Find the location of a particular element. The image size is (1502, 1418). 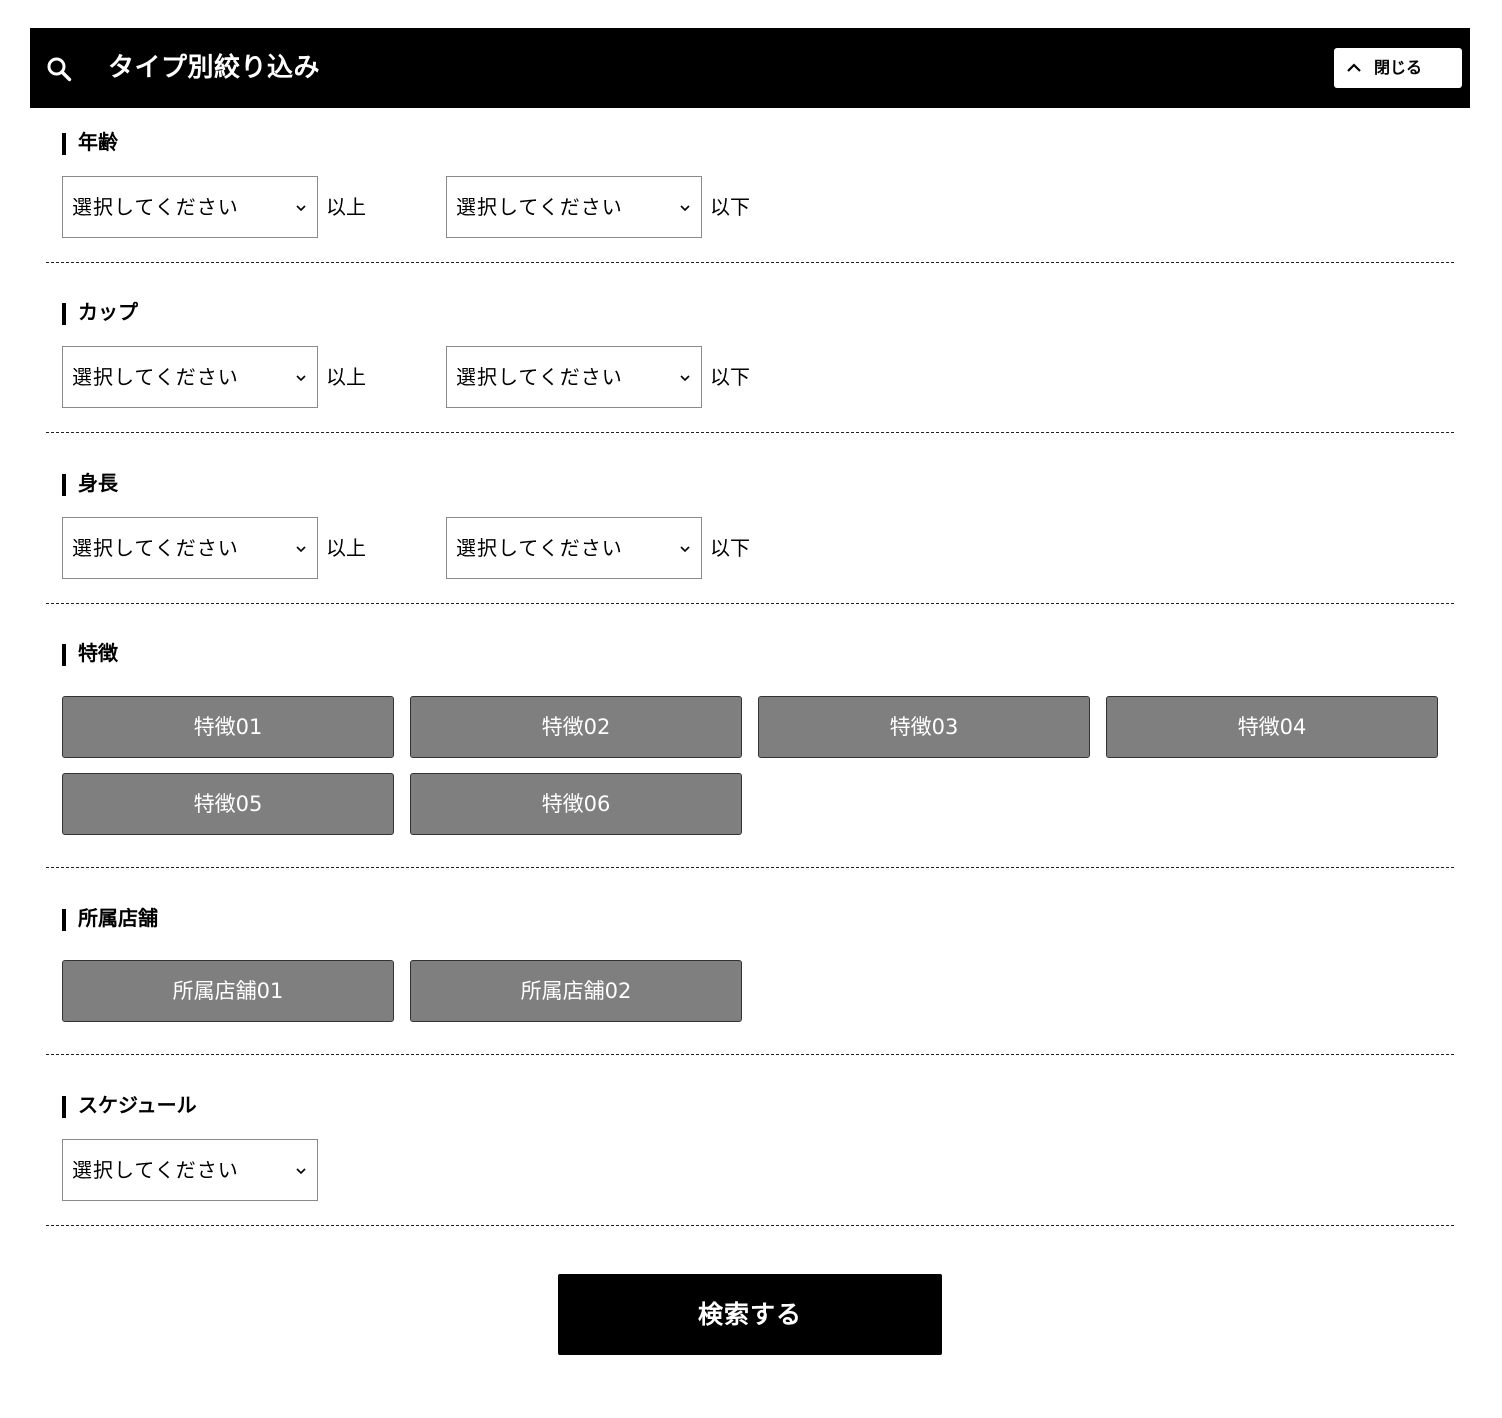

schedule-select: 選択してください is located at coordinates (190, 1170).